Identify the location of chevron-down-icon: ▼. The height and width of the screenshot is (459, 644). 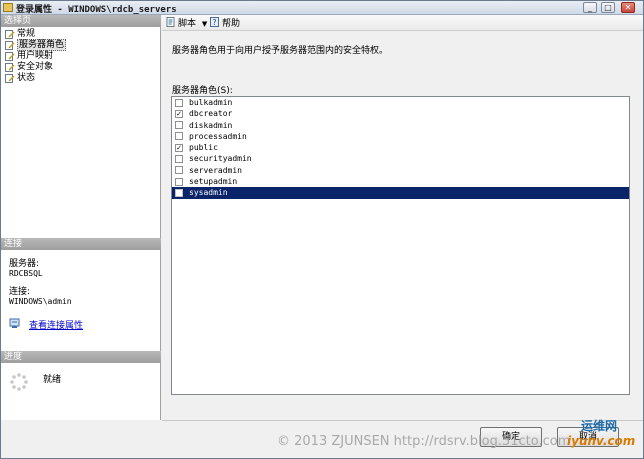
(204, 24).